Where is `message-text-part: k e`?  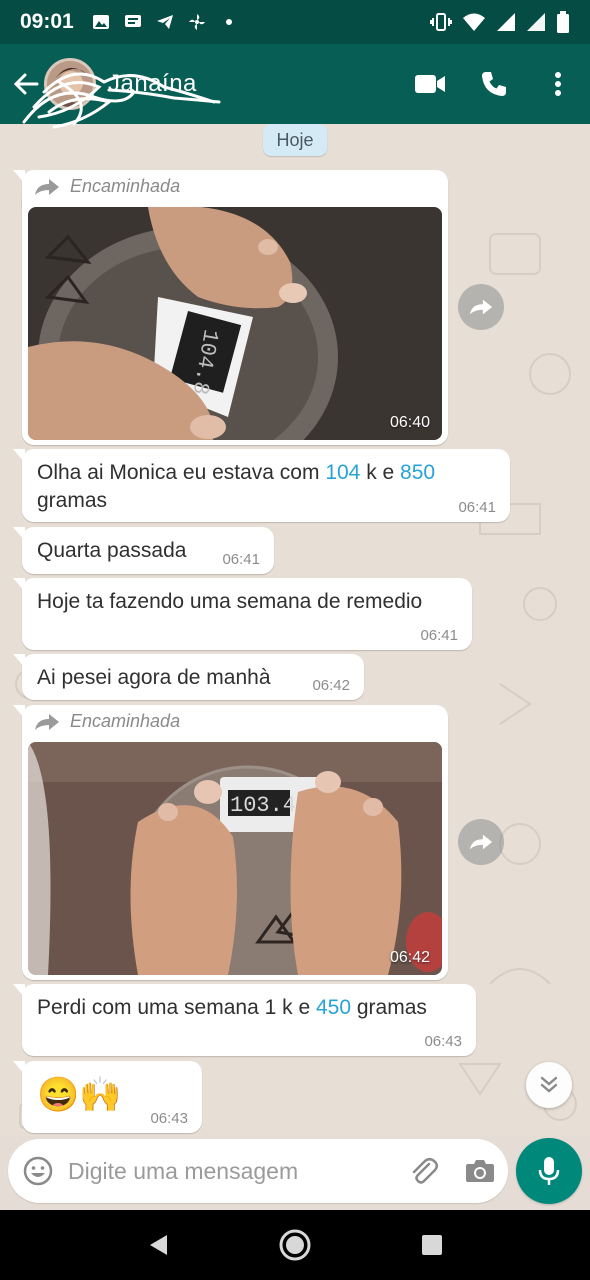
message-text-part: k e is located at coordinates (380, 472).